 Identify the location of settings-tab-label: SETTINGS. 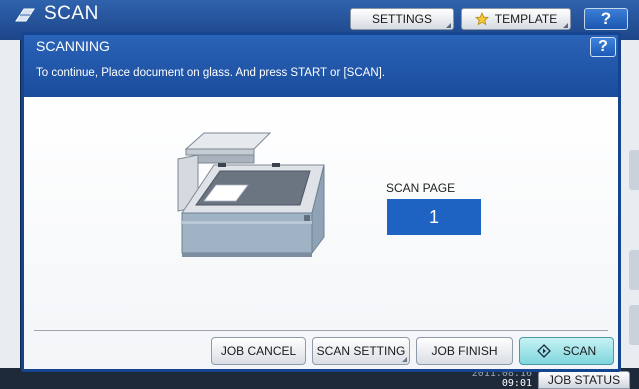
(401, 19).